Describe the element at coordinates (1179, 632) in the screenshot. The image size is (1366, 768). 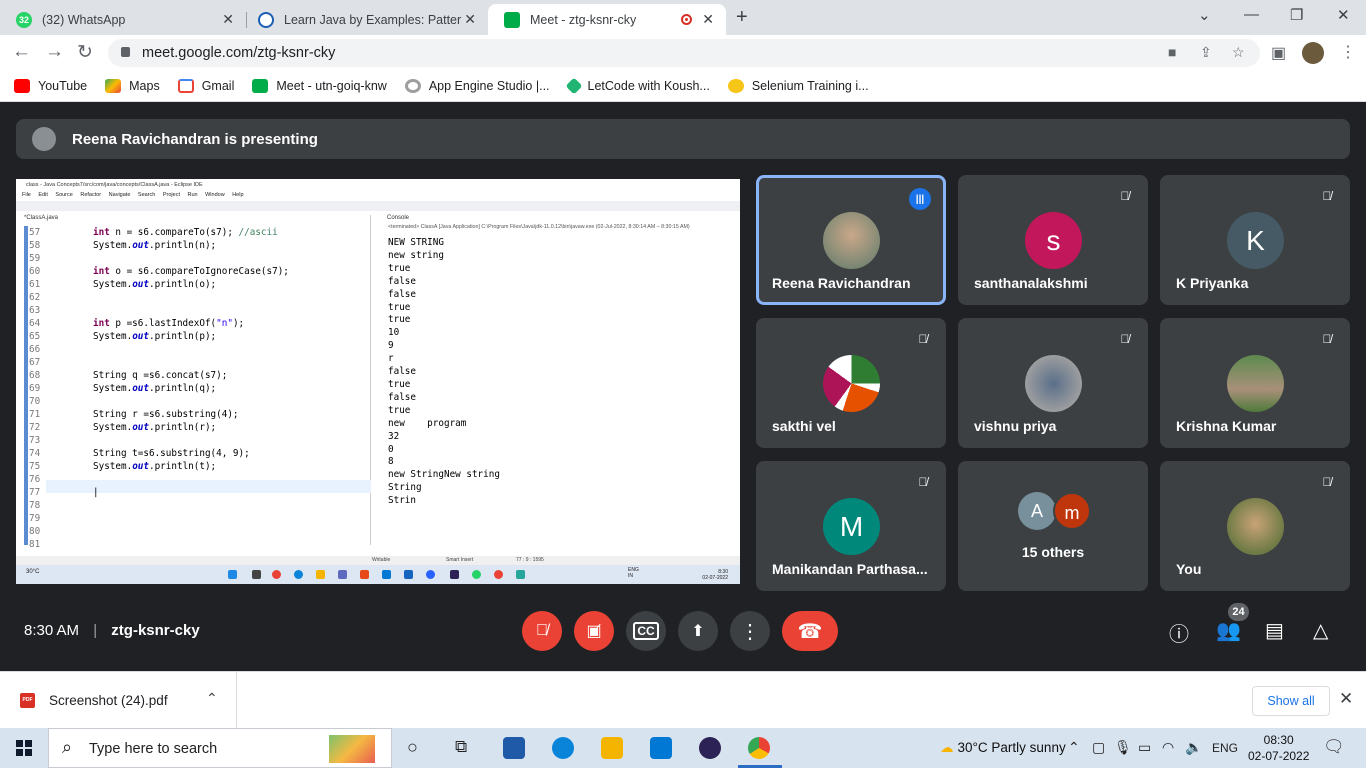
I see `meeting-details-icon: ⓘ` at that location.